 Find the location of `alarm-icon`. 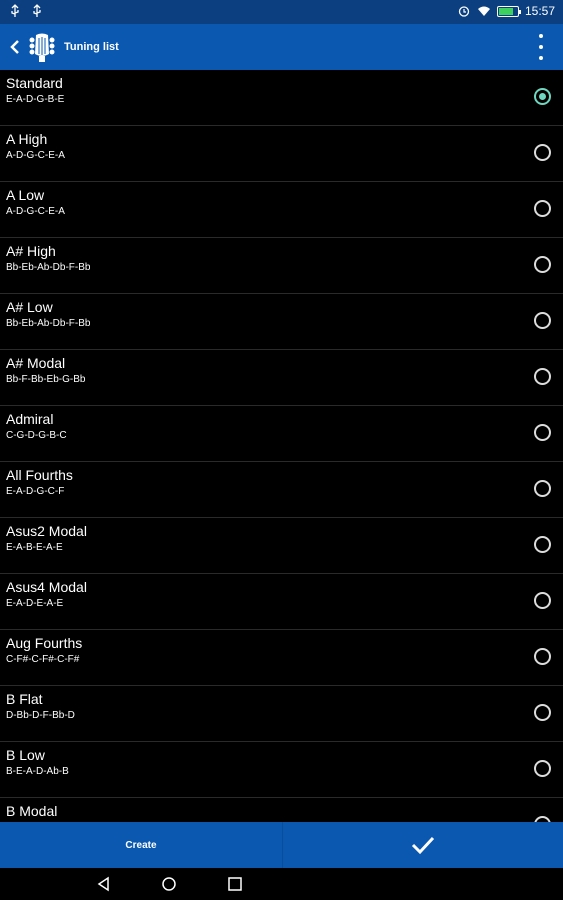

alarm-icon is located at coordinates (464, 11).